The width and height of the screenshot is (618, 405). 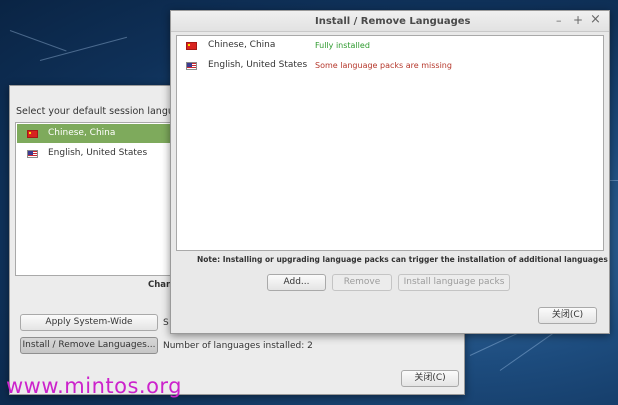 What do you see at coordinates (383, 65) in the screenshot?
I see `status-label: Some language packs are missing` at bounding box center [383, 65].